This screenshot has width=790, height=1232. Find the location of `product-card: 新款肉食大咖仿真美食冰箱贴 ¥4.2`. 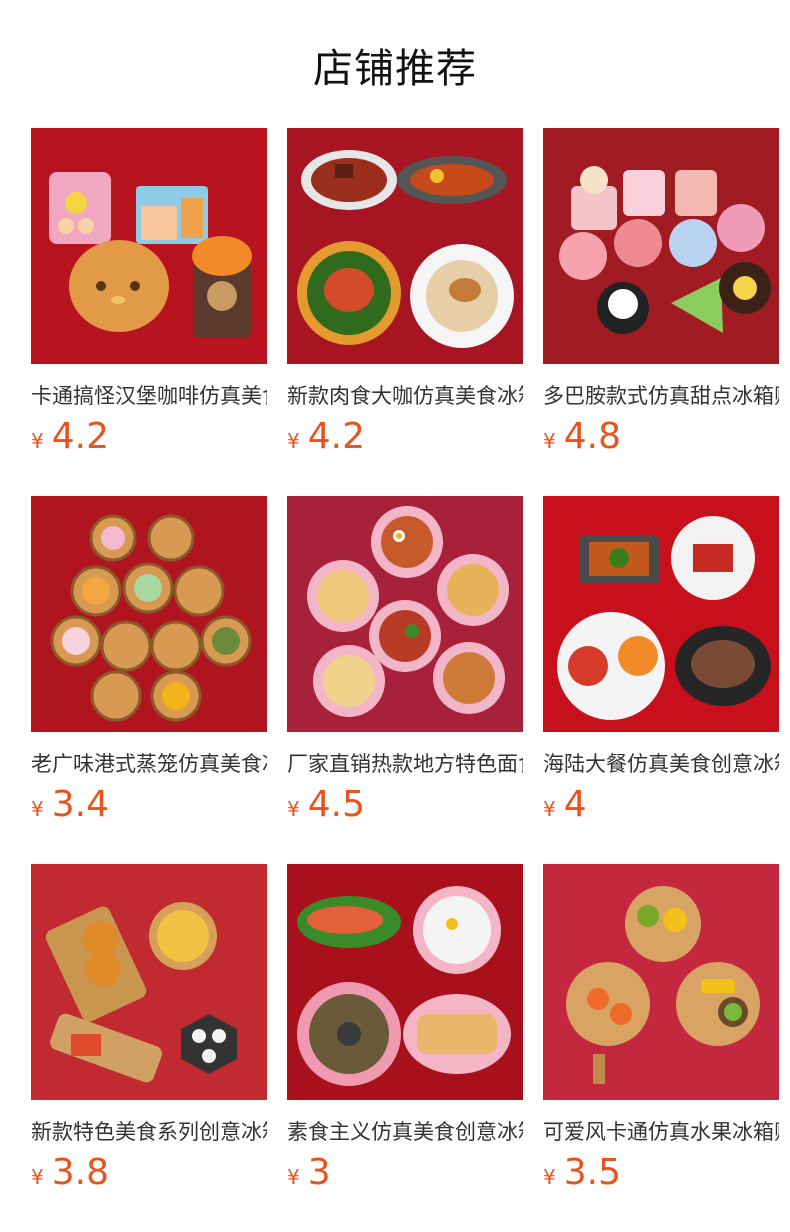

product-card: 新款肉食大咖仿真美食冰箱贴 ¥4.2 is located at coordinates (405, 293).